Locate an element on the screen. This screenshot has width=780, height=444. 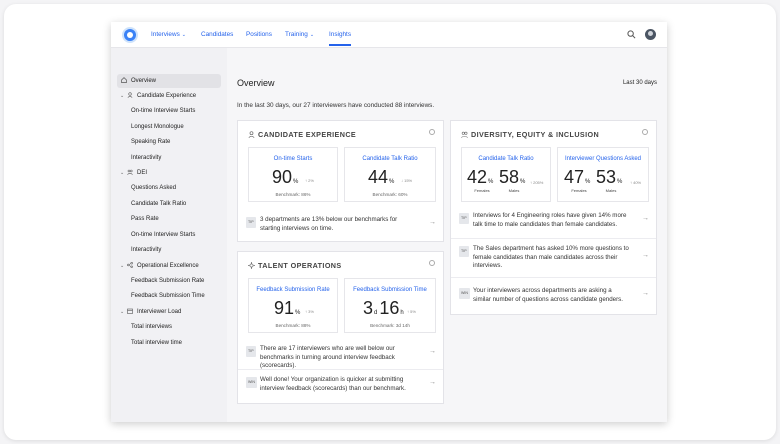
metric-delta: ↑ 205% is located at coordinates (537, 182).